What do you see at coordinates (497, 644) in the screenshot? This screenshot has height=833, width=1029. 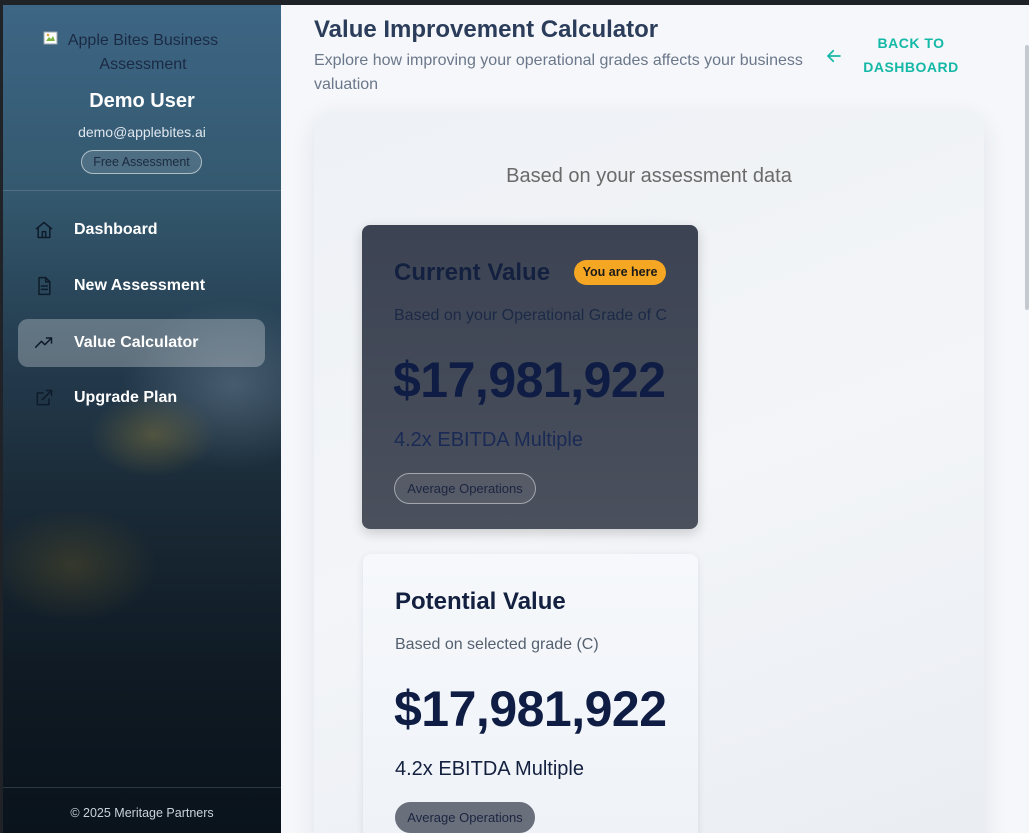 I see `card-subtitle: Based on selected grade (C)` at bounding box center [497, 644].